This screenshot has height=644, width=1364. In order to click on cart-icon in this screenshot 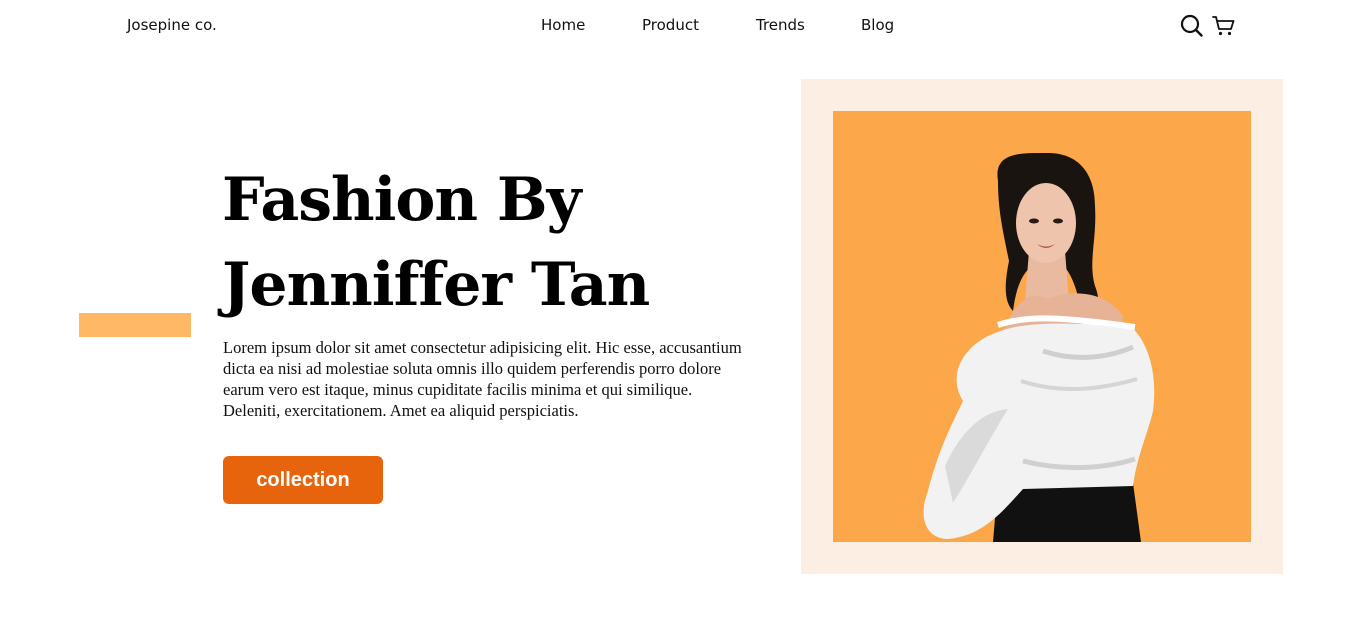, I will do `click(1224, 26)`.